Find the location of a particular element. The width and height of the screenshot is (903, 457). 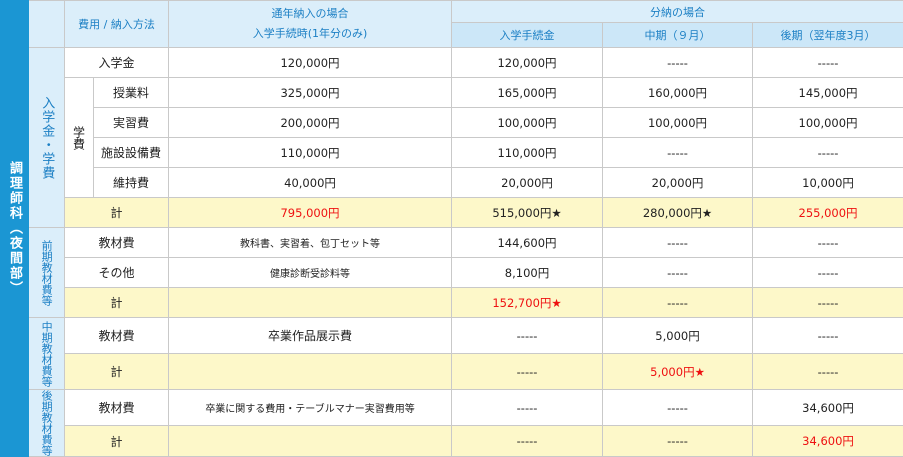

entry-kyozai1: 144,600円 is located at coordinates (527, 242).